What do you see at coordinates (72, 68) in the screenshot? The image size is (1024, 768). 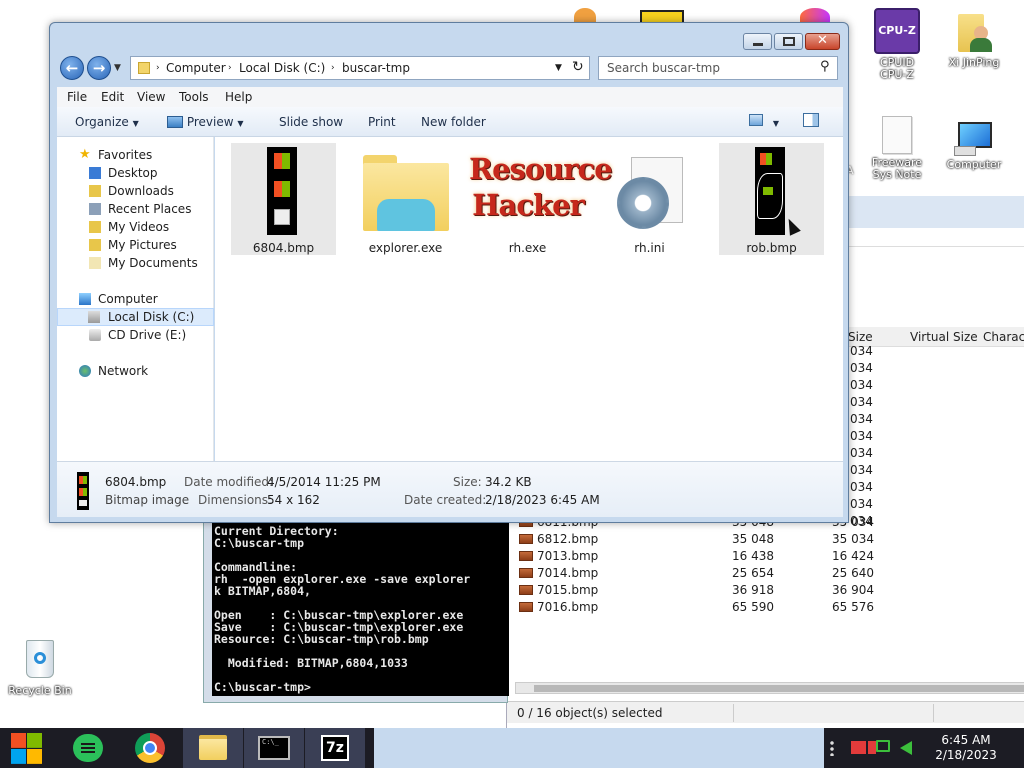 I see `back-button: ←` at bounding box center [72, 68].